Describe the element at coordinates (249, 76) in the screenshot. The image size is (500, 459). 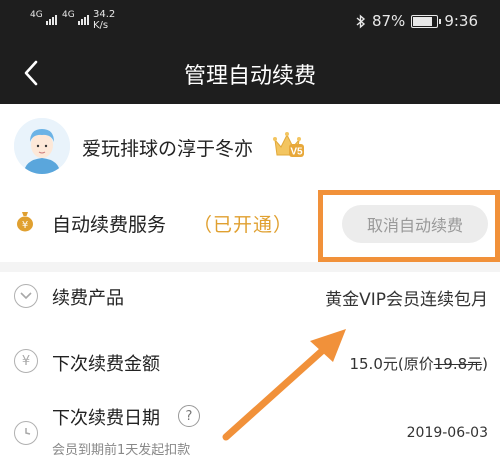
I see `page-title: 管理自动续费` at that location.